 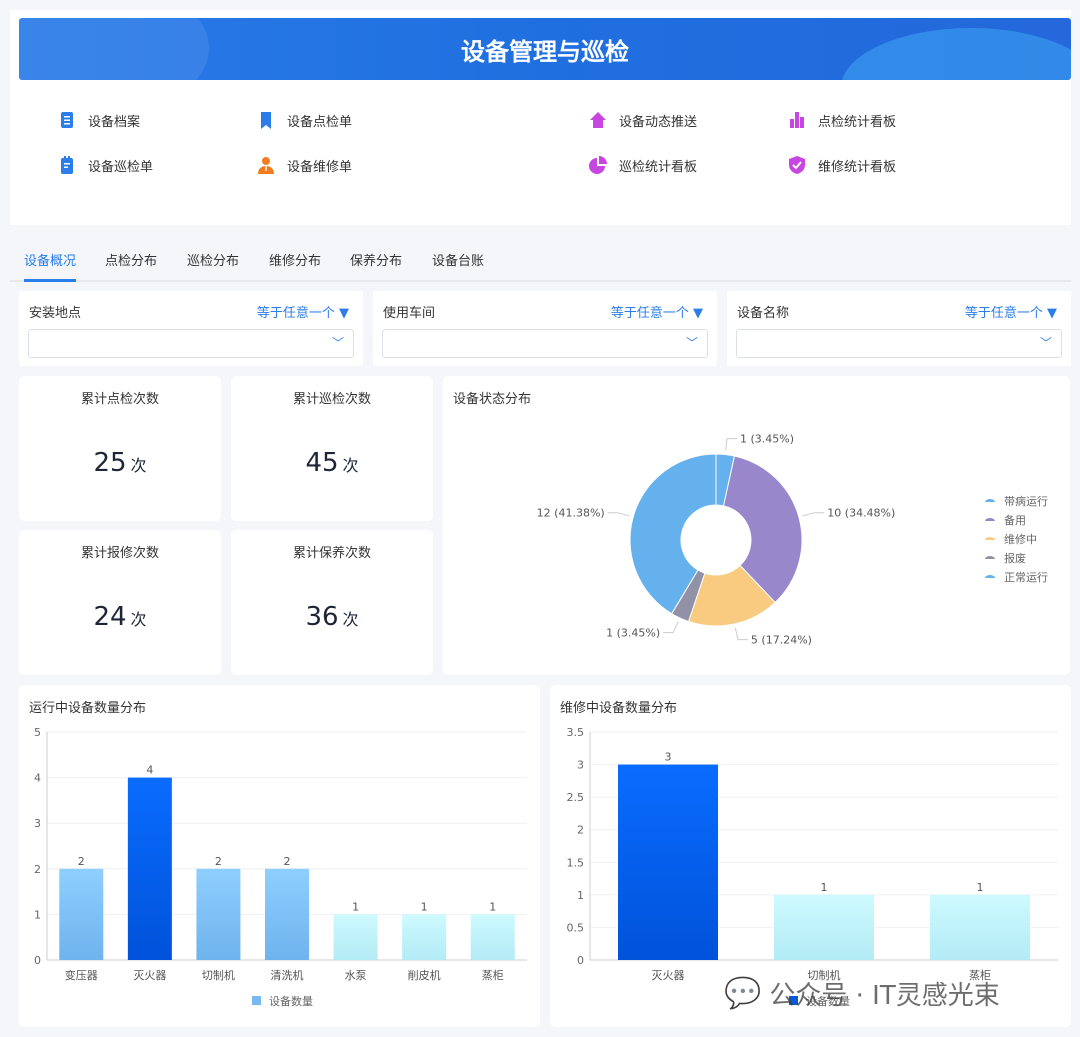 What do you see at coordinates (576, 927) in the screenshot?
I see `y-tick-label: 0.5` at bounding box center [576, 927].